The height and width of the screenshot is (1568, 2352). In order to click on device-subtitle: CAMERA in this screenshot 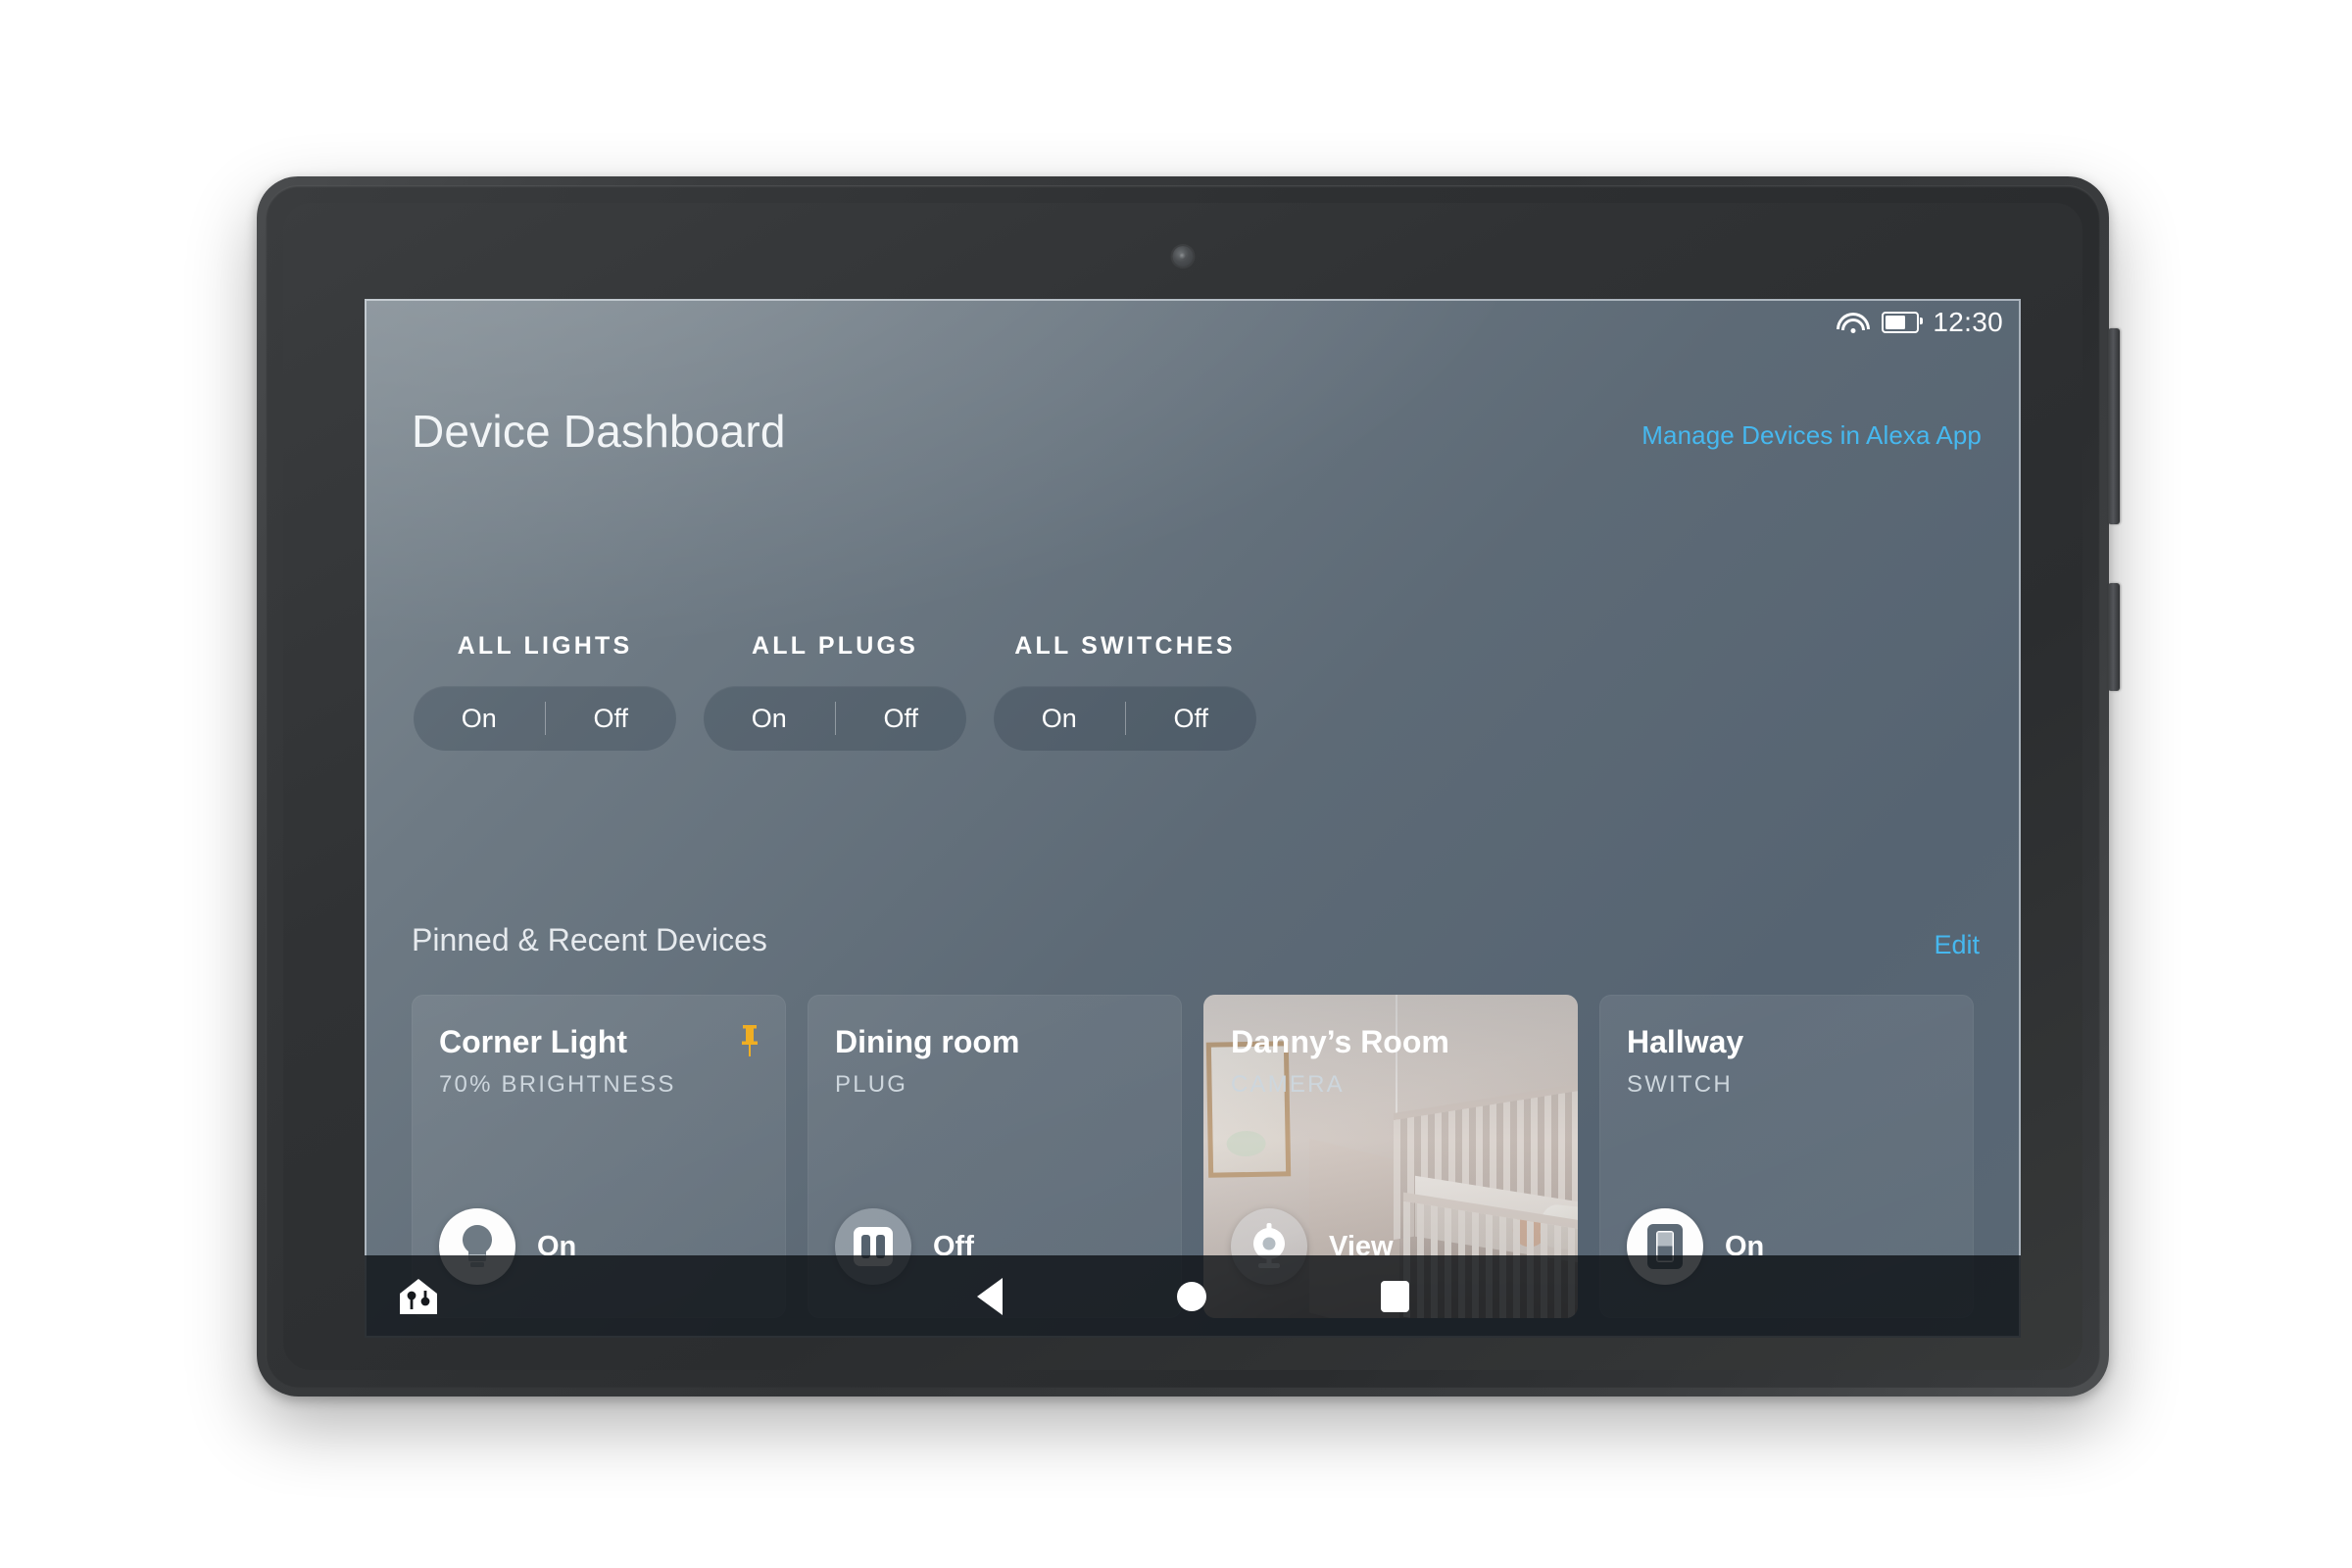, I will do `click(1288, 1084)`.